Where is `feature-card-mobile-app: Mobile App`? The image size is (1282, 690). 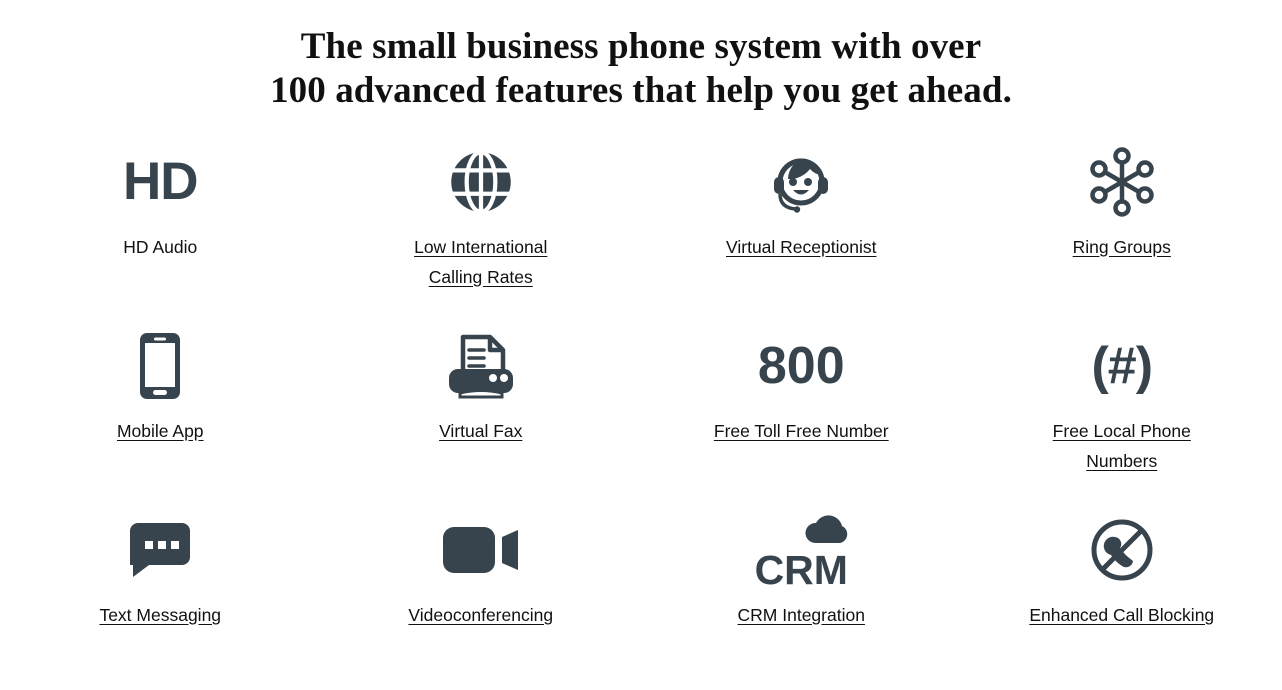 feature-card-mobile-app: Mobile App is located at coordinates (160, 414).